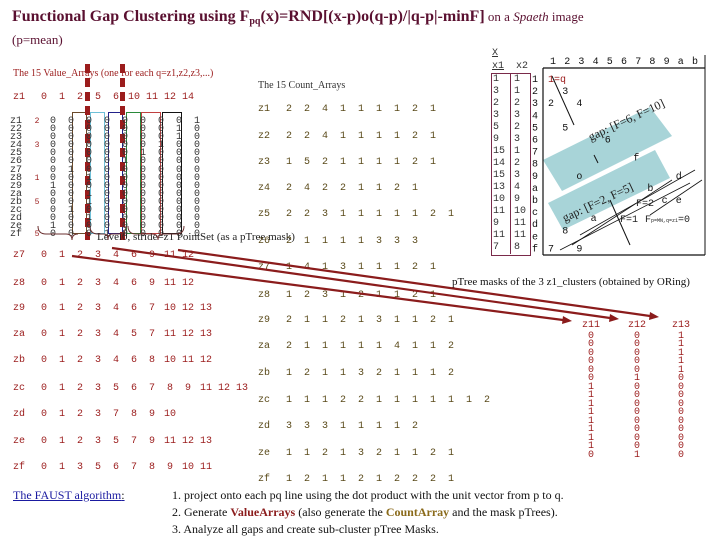  Describe the element at coordinates (636, 455) in the screenshot. I see `mask-bit: 1` at that location.